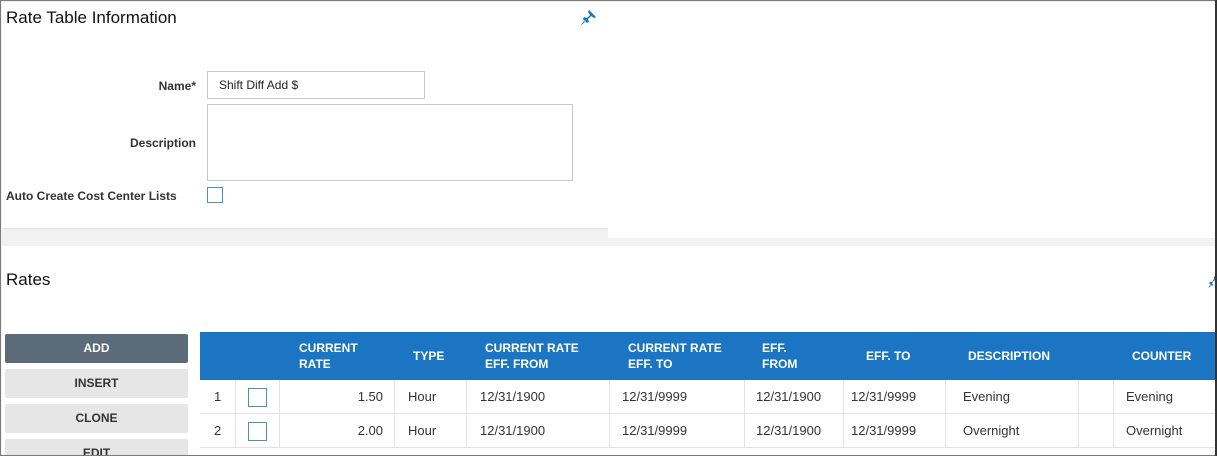 The image size is (1217, 456). Describe the element at coordinates (675, 356) in the screenshot. I see `col-header-current-rate-eff-to: CURRENT RATE EFF. TO` at that location.